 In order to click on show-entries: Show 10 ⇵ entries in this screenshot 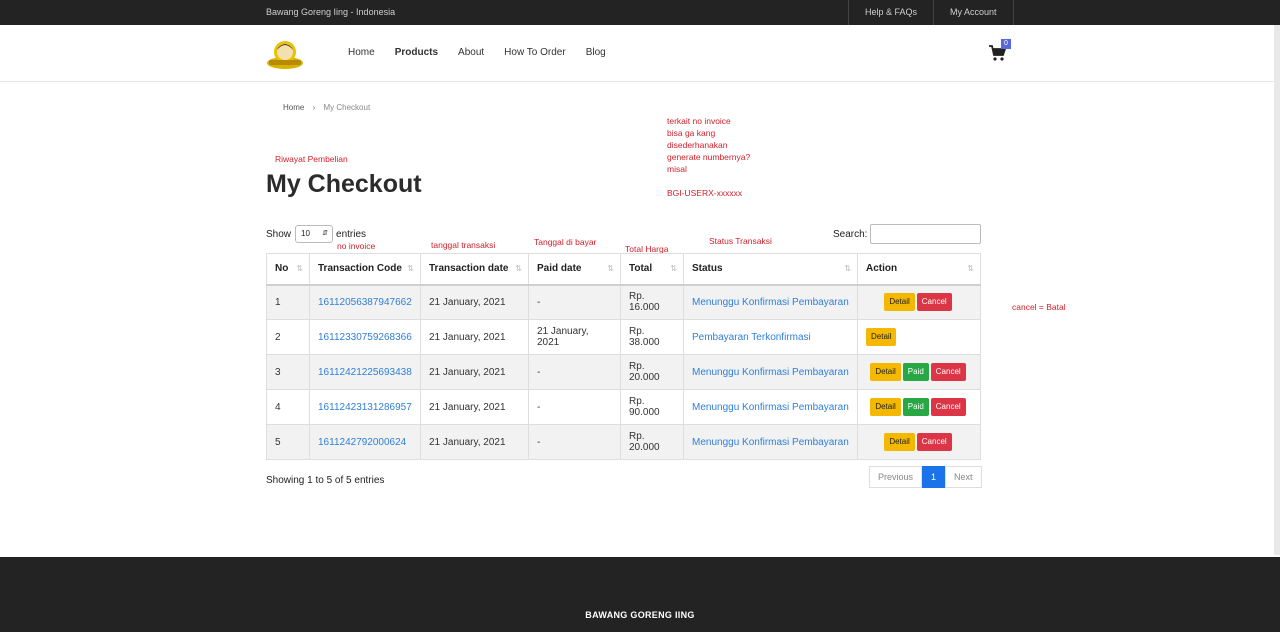, I will do `click(316, 234)`.